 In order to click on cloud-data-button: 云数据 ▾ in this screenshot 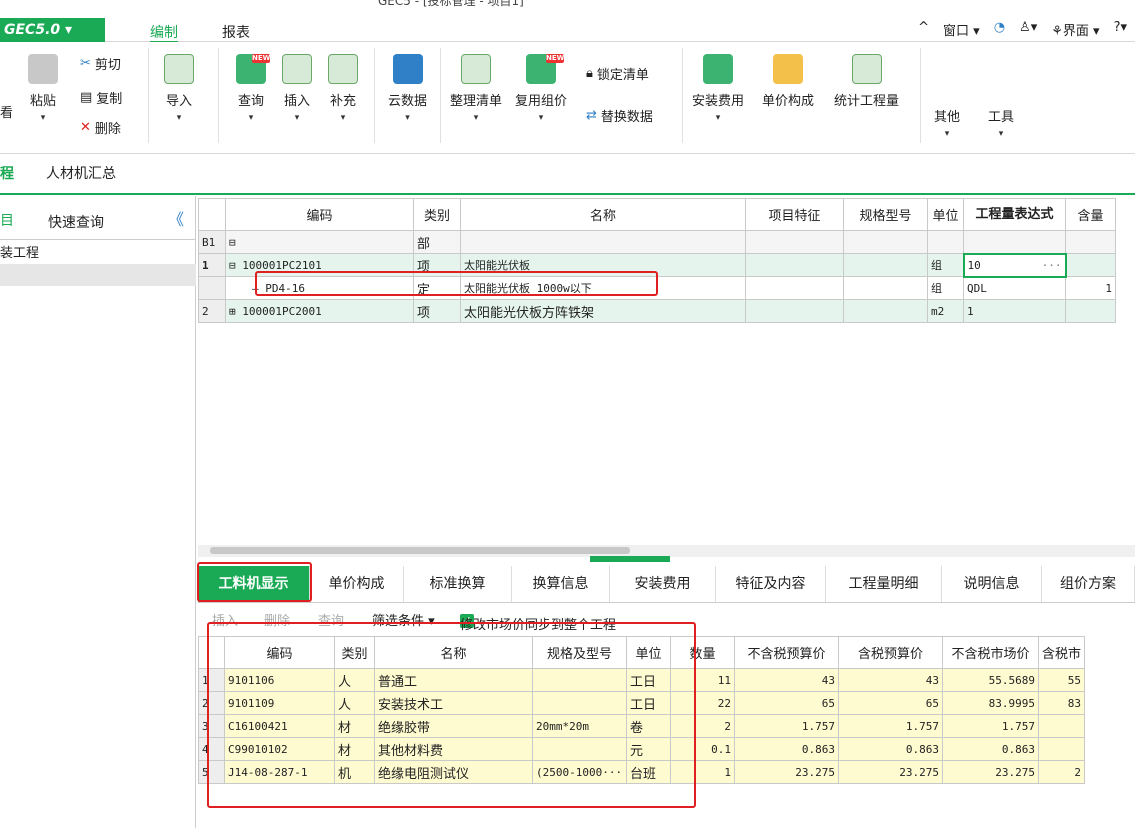, I will do `click(407, 88)`.